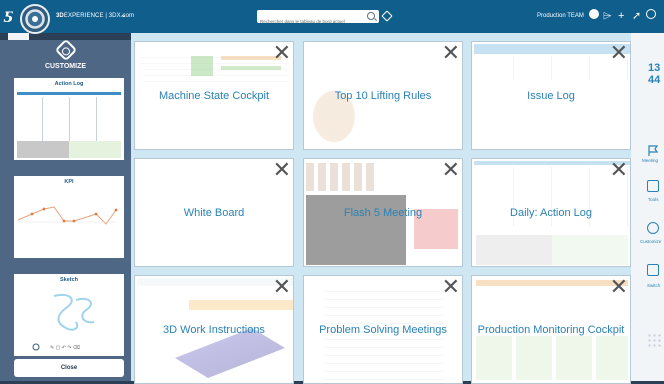 The image size is (664, 384). Describe the element at coordinates (653, 228) in the screenshot. I see `gear-icon` at that location.